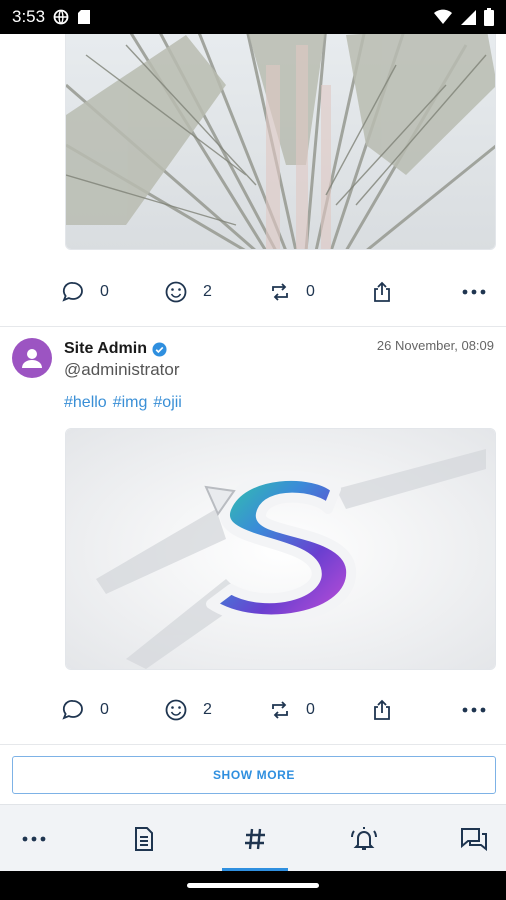  I want to click on vpn-globe-icon, so click(61, 17).